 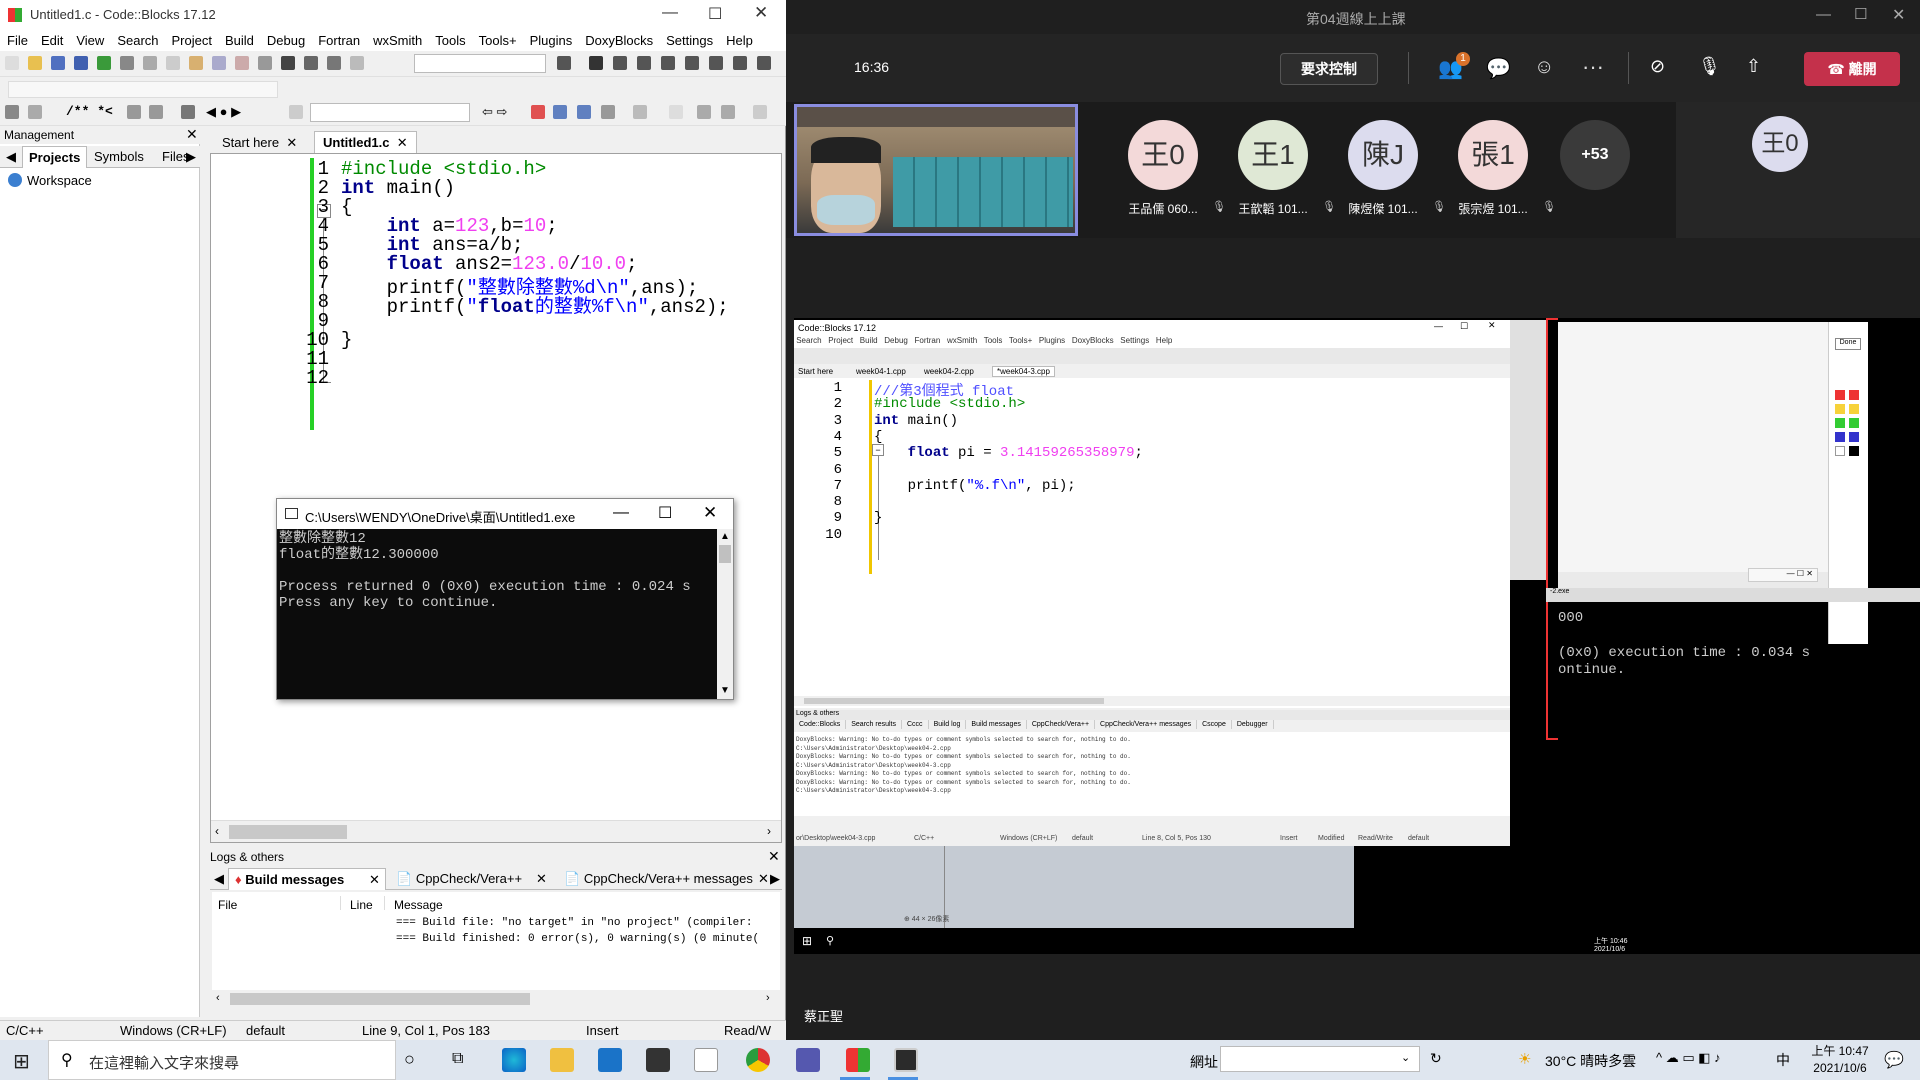 What do you see at coordinates (1852, 69) in the screenshot?
I see `leave-button: ☎ 離開` at bounding box center [1852, 69].